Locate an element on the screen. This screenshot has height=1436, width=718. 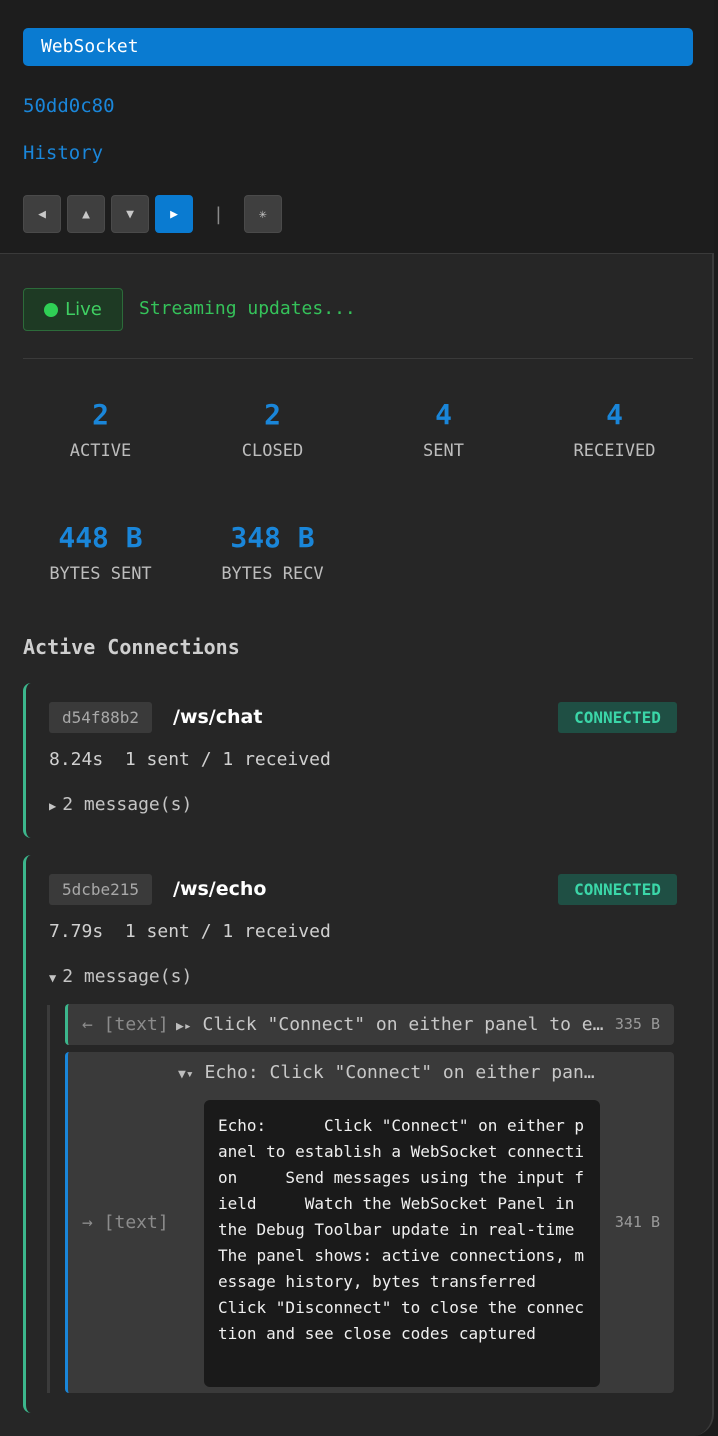
collapse-icon: ▼▾ is located at coordinates (186, 1074).